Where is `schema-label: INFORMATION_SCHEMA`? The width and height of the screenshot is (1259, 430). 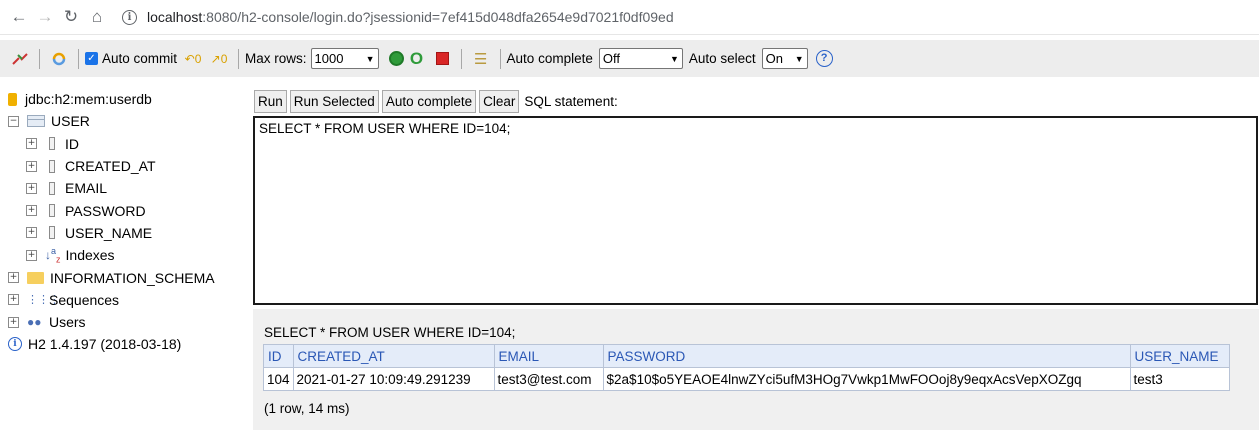 schema-label: INFORMATION_SCHEMA is located at coordinates (132, 277).